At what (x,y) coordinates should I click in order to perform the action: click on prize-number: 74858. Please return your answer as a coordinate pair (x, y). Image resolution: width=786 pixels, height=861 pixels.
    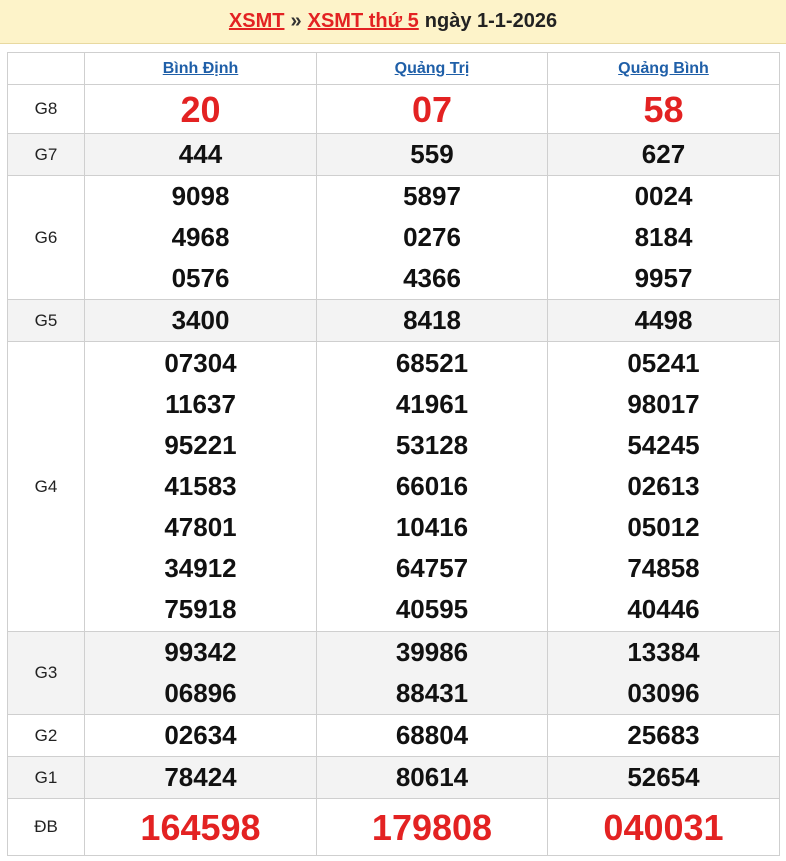
    Looking at the image, I should click on (663, 568).